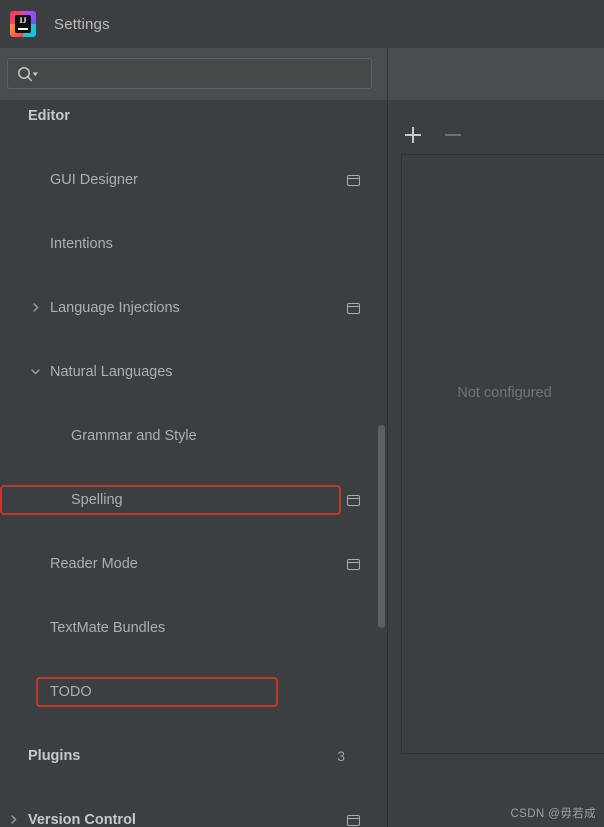 The height and width of the screenshot is (827, 604). I want to click on sidebar-item-label: TextMate Bundles, so click(108, 628).